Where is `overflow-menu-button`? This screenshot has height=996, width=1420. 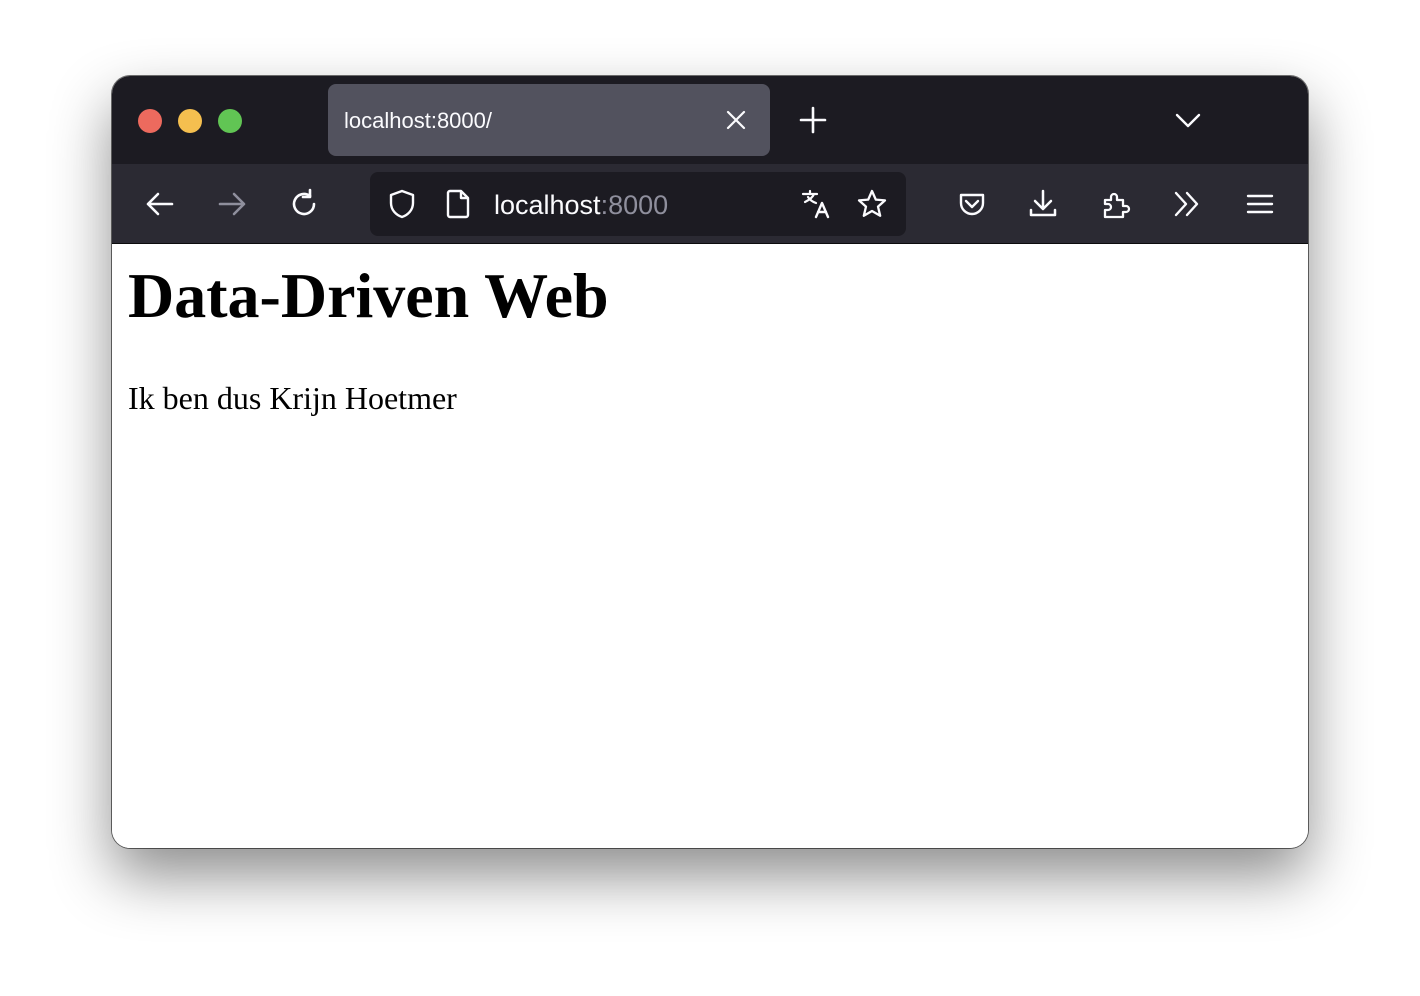
overflow-menu-button is located at coordinates (1187, 204).